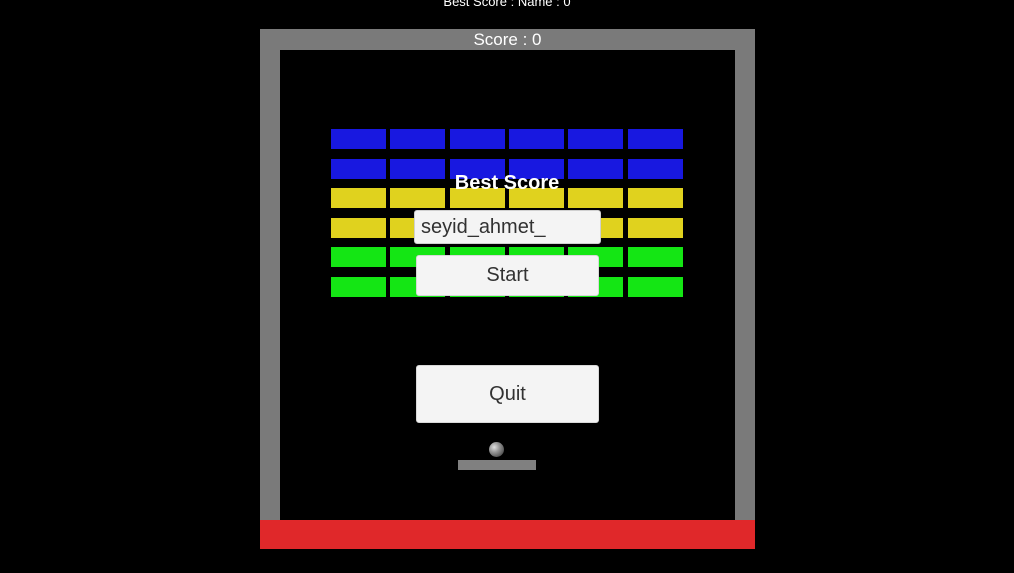 The height and width of the screenshot is (573, 1014). Describe the element at coordinates (497, 465) in the screenshot. I see `paddle` at that location.